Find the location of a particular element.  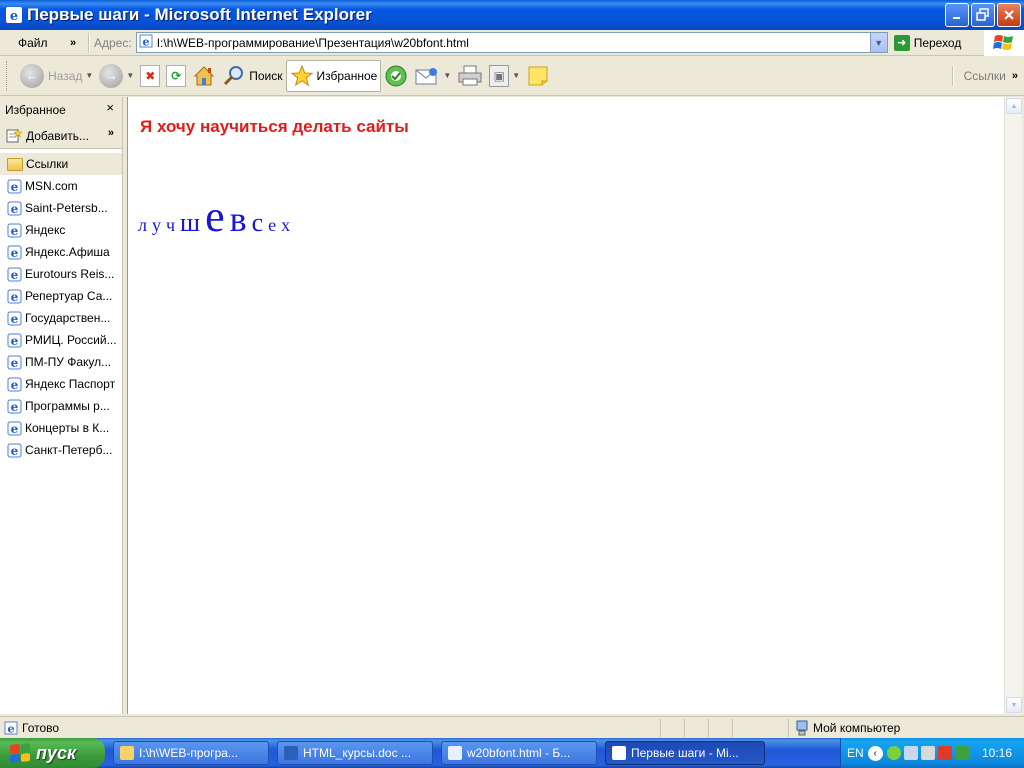

printer-icon is located at coordinates (470, 75).